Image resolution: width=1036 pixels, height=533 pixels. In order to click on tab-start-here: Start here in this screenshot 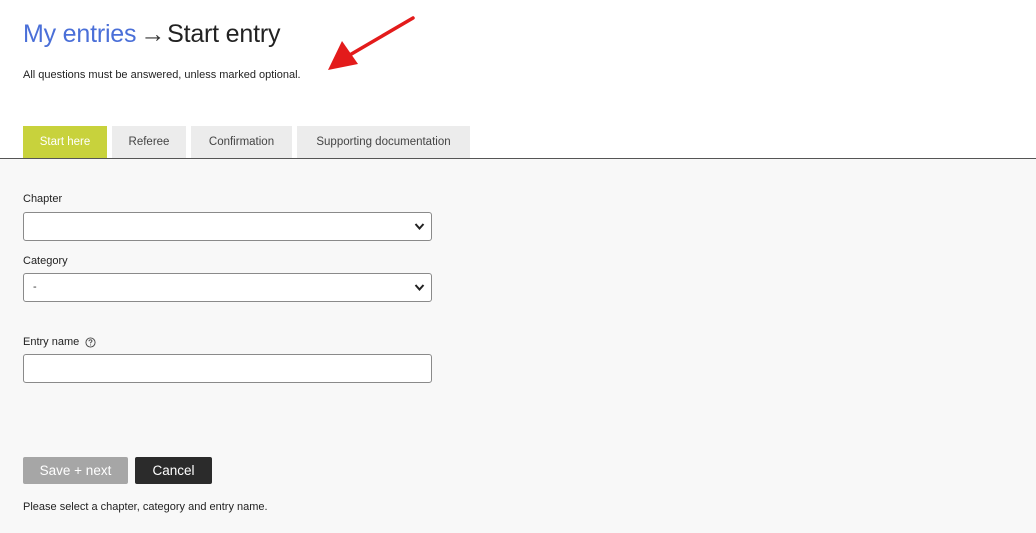, I will do `click(65, 142)`.